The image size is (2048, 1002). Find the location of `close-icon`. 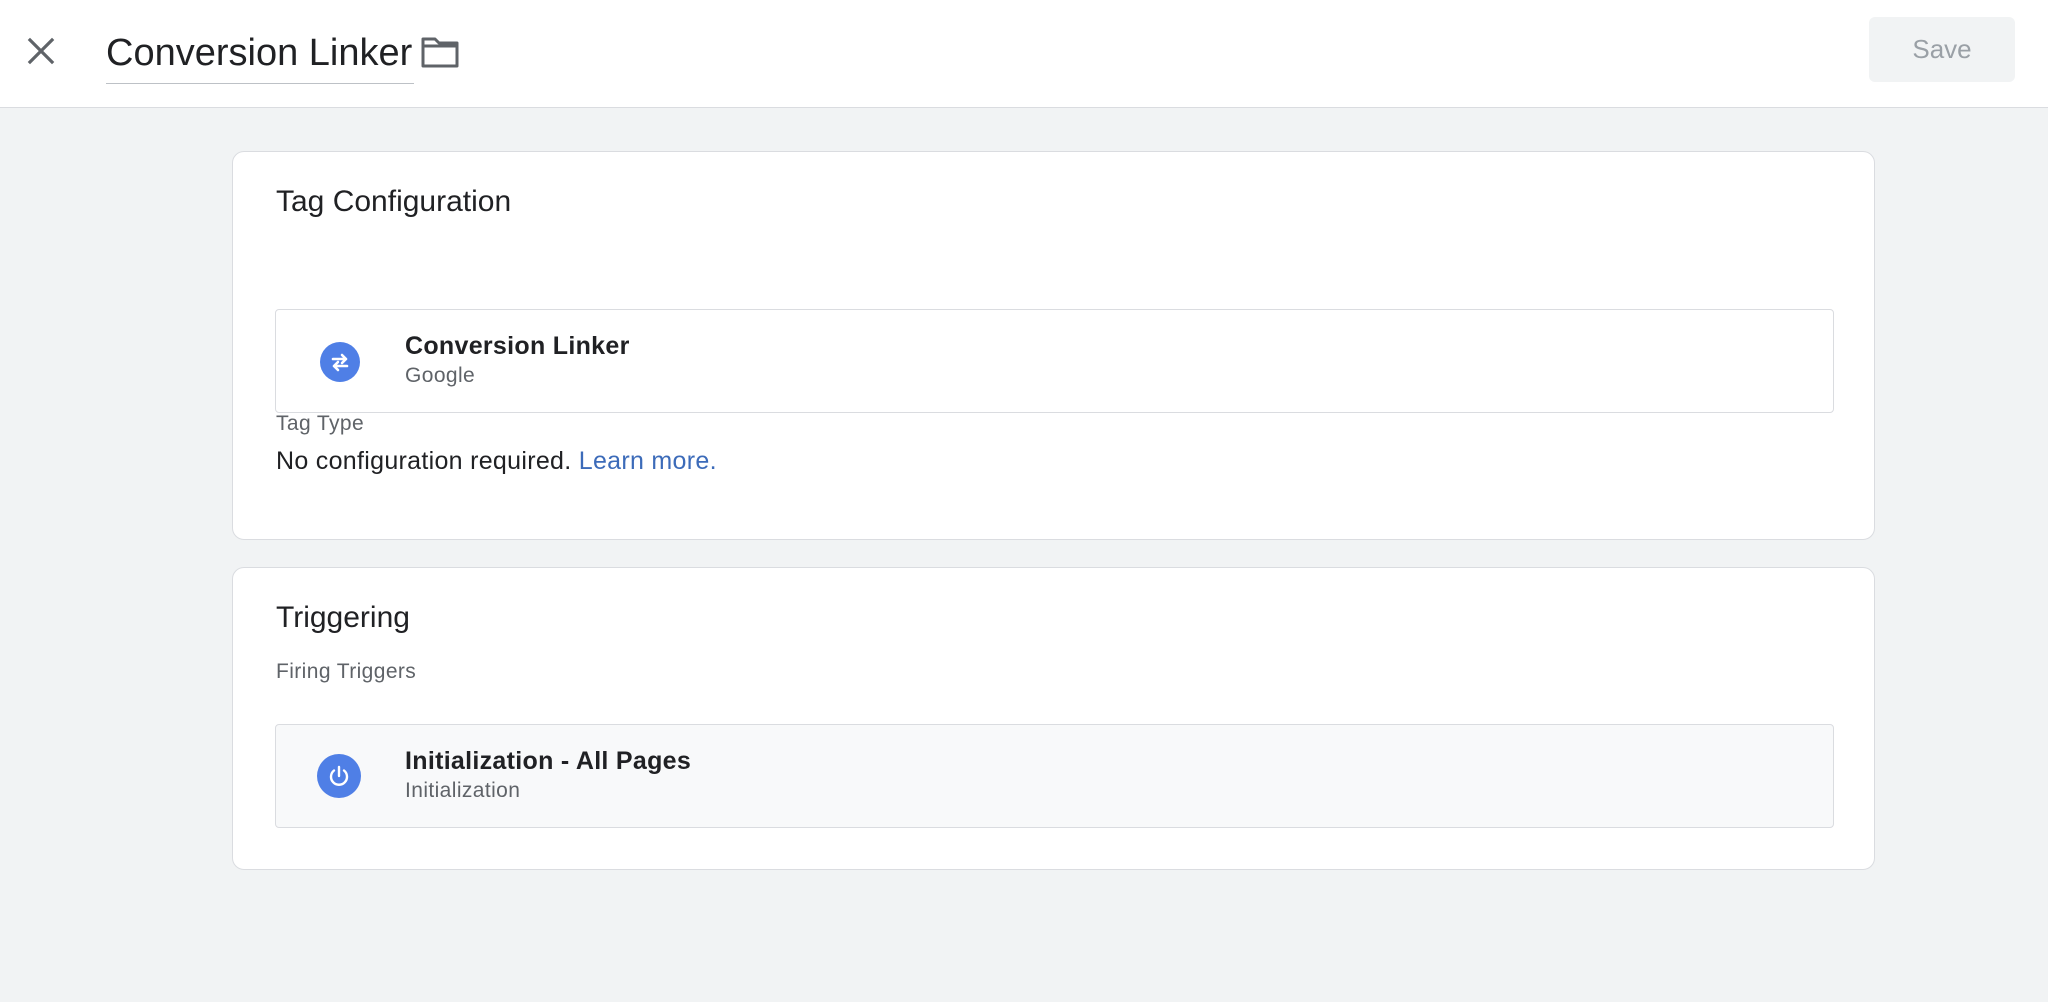

close-icon is located at coordinates (41, 51).